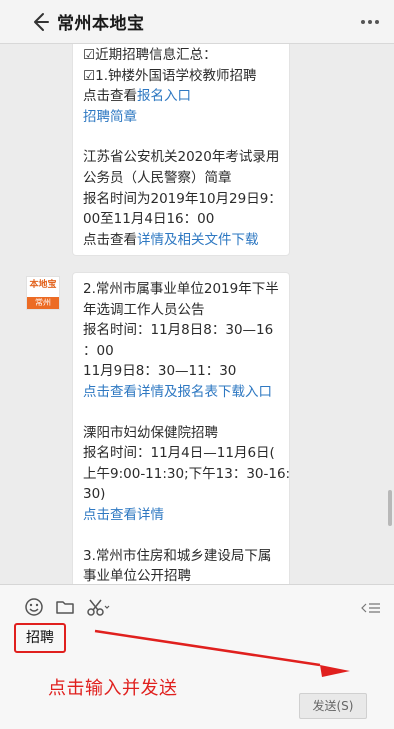 The image size is (394, 729). What do you see at coordinates (181, 494) in the screenshot?
I see `message-text-line: 30)` at bounding box center [181, 494].